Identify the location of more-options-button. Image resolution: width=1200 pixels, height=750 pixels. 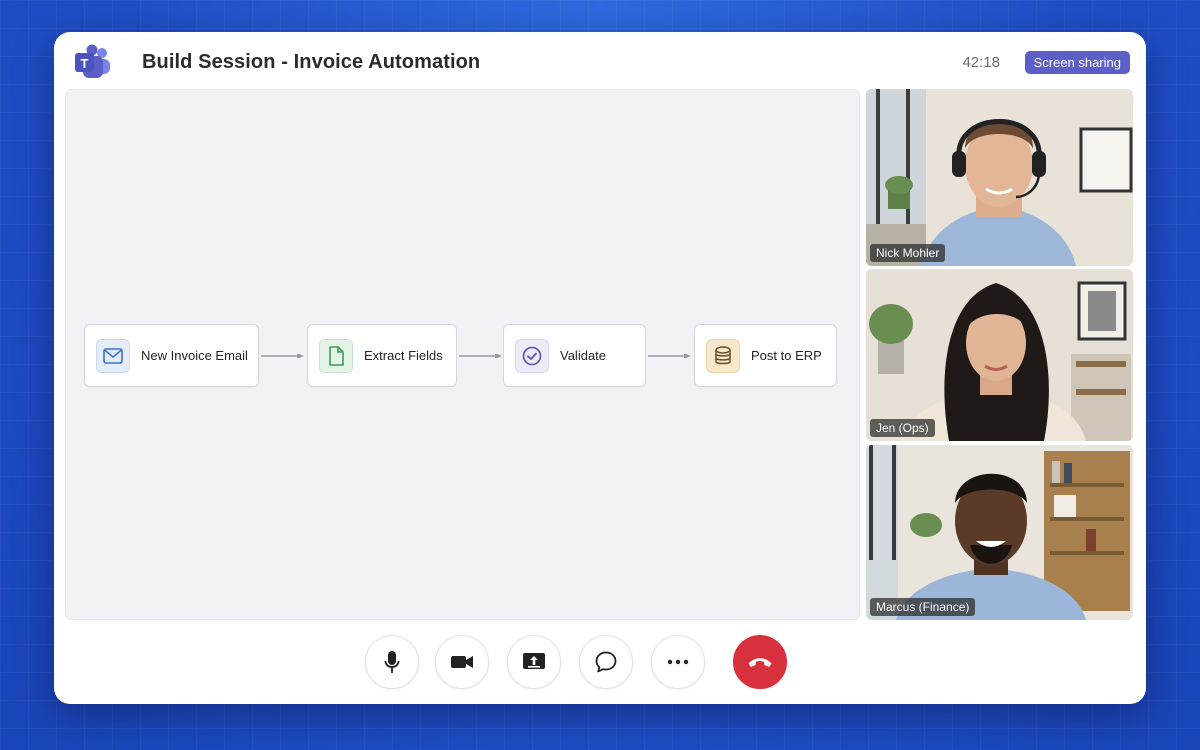
(678, 662).